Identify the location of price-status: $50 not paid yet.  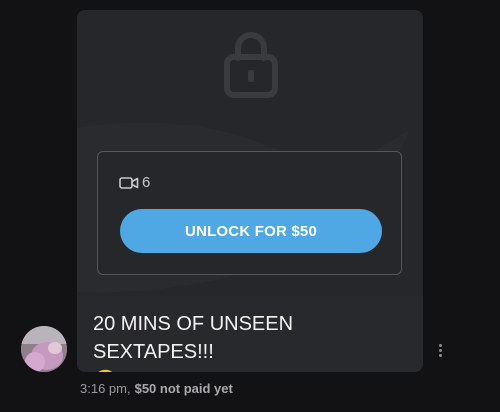
(183, 388).